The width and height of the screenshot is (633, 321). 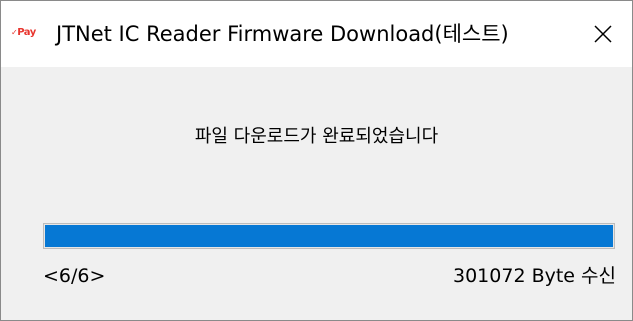 I want to click on progress-fill, so click(x=329, y=236).